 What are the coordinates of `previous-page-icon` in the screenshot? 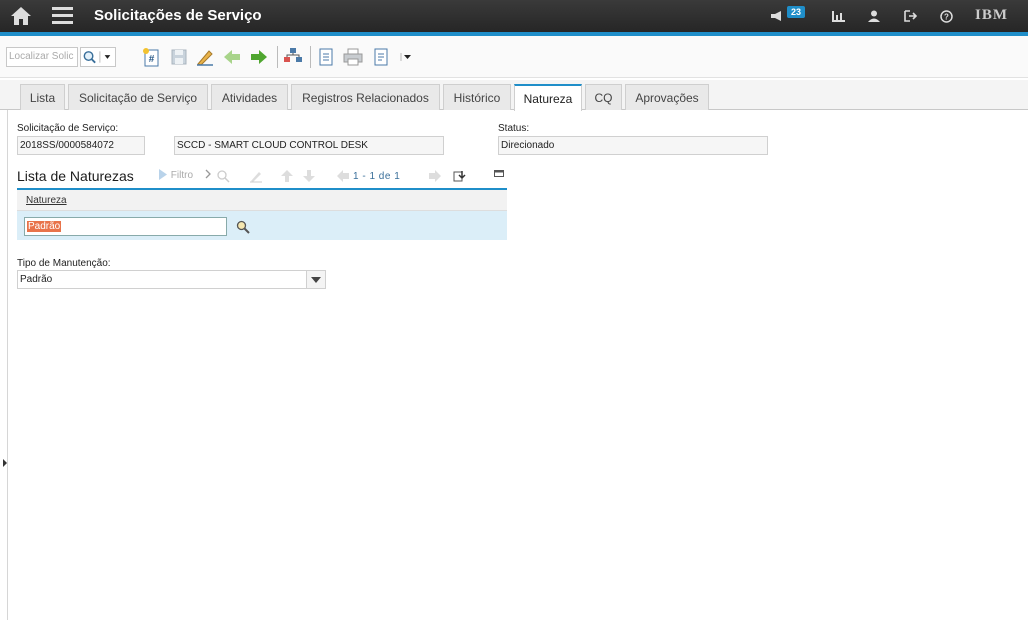 It's located at (343, 177).